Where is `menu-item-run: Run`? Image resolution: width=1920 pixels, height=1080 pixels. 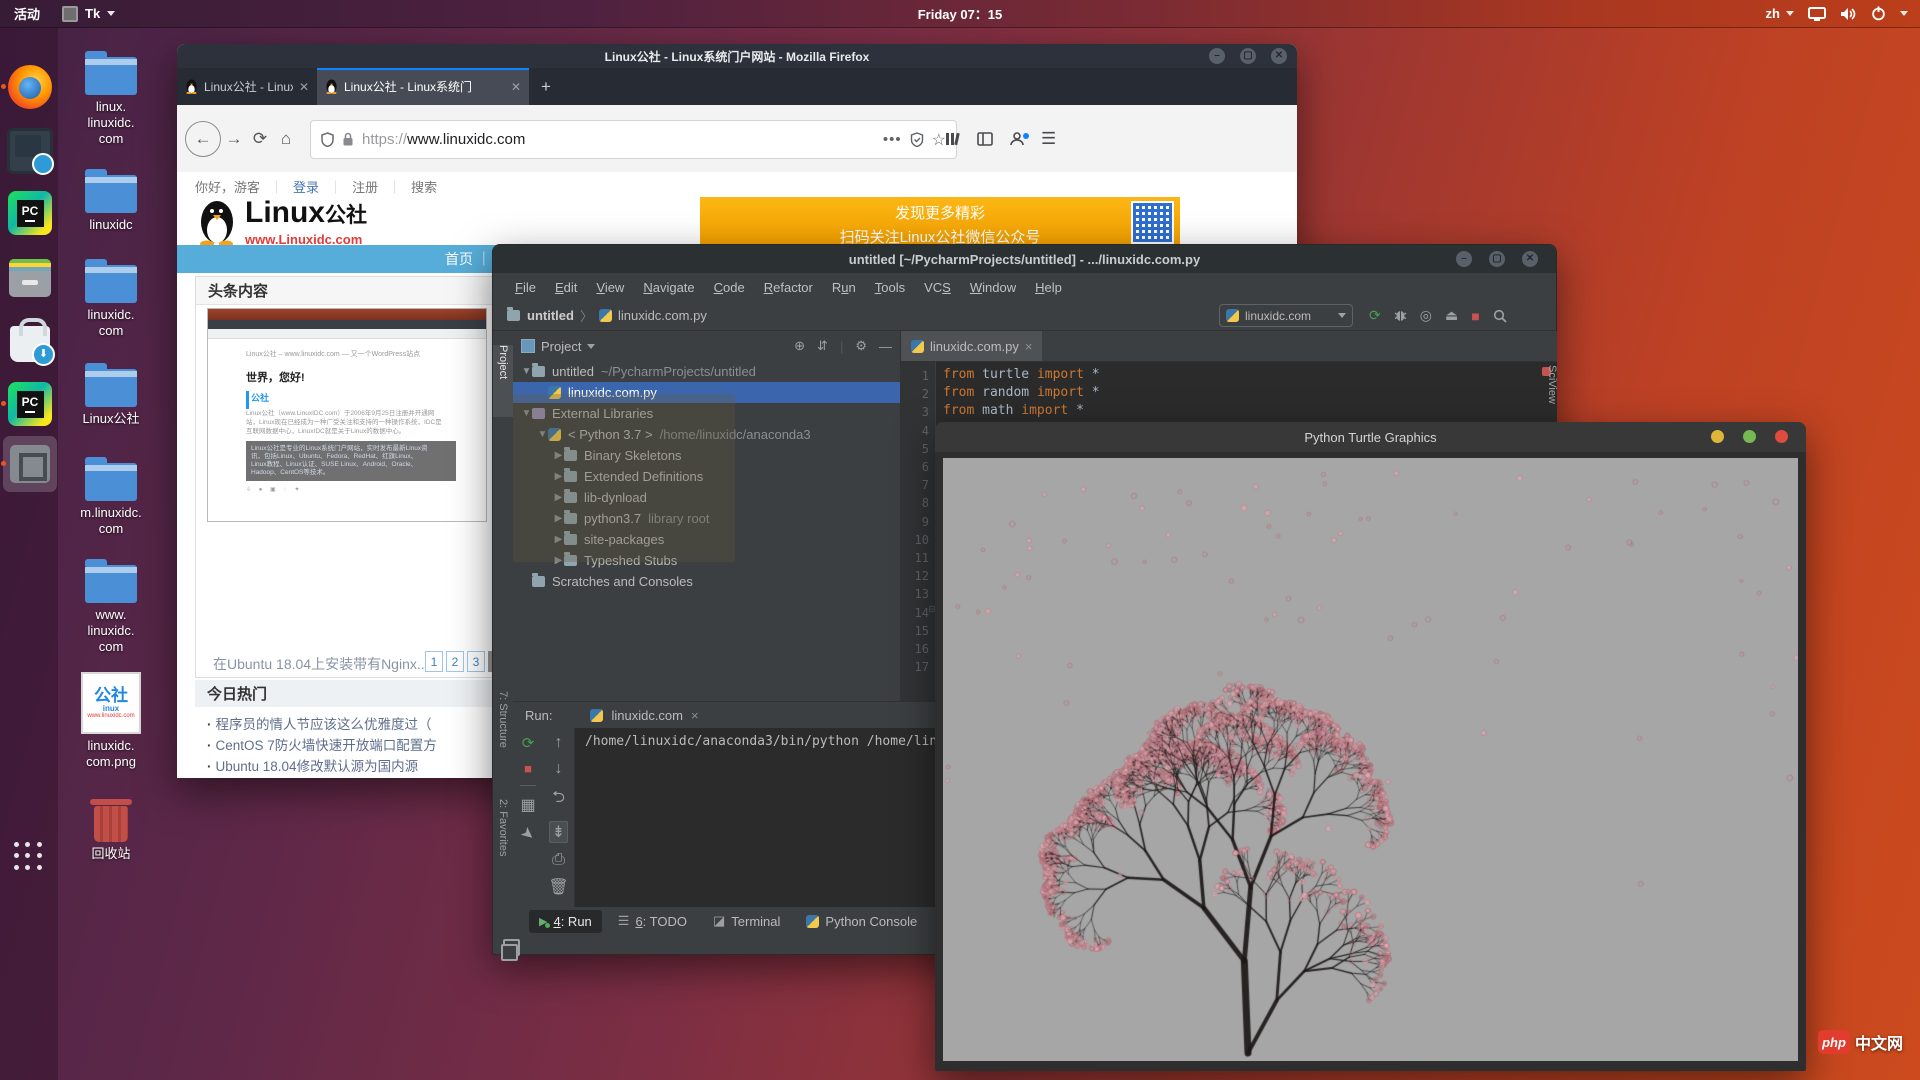 menu-item-run: Run is located at coordinates (844, 287).